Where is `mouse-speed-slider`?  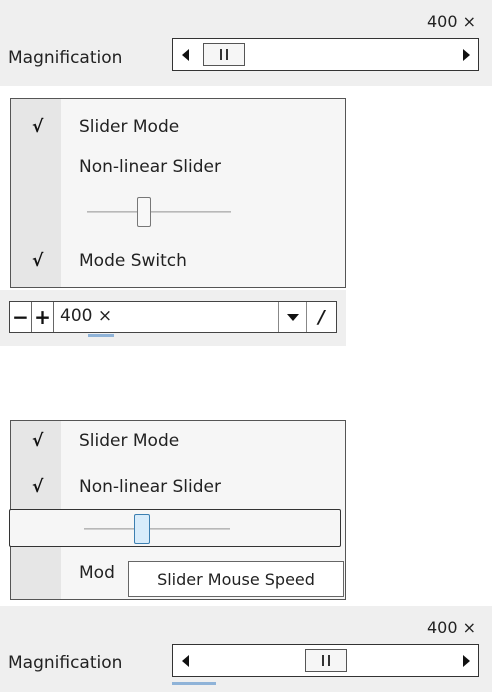
mouse-speed-slider is located at coordinates (158, 212).